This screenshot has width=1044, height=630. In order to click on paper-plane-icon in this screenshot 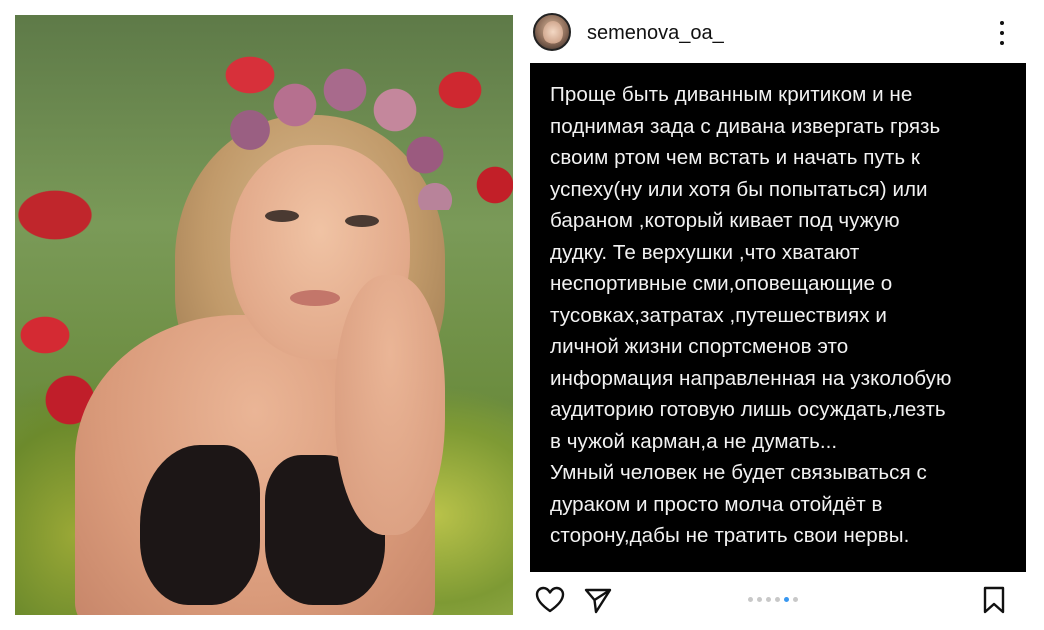, I will do `click(598, 600)`.